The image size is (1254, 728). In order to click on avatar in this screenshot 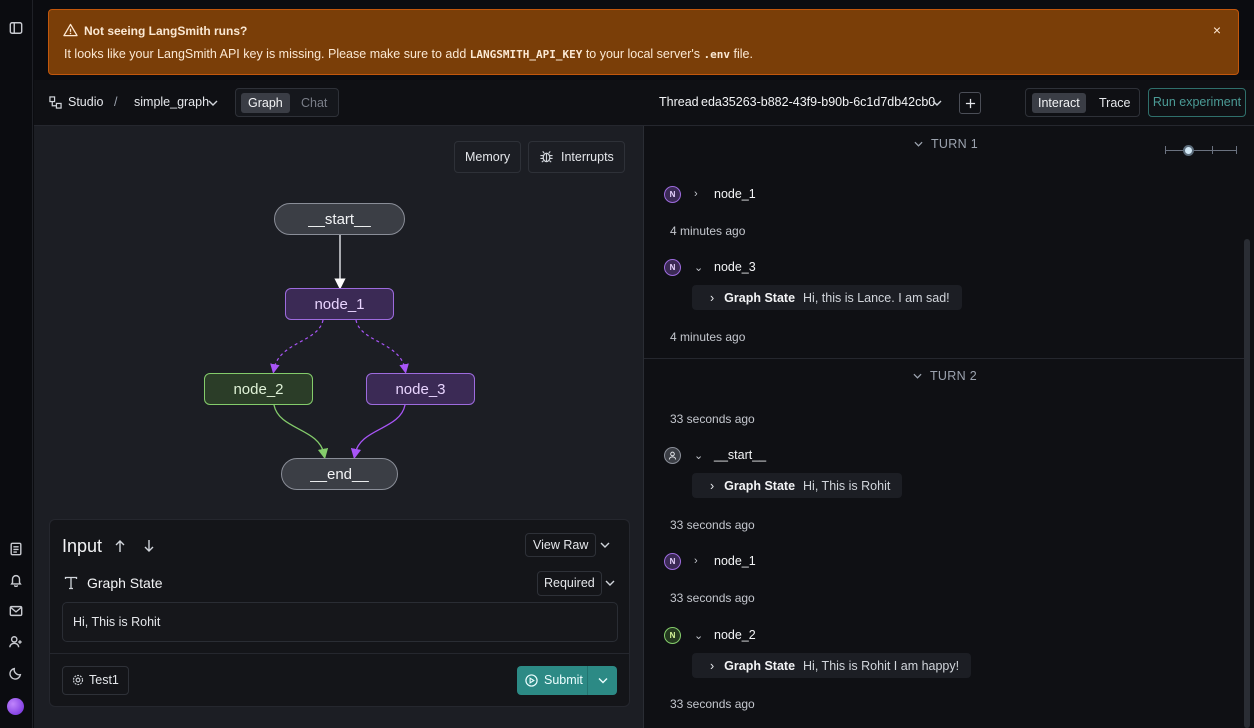, I will do `click(15, 706)`.